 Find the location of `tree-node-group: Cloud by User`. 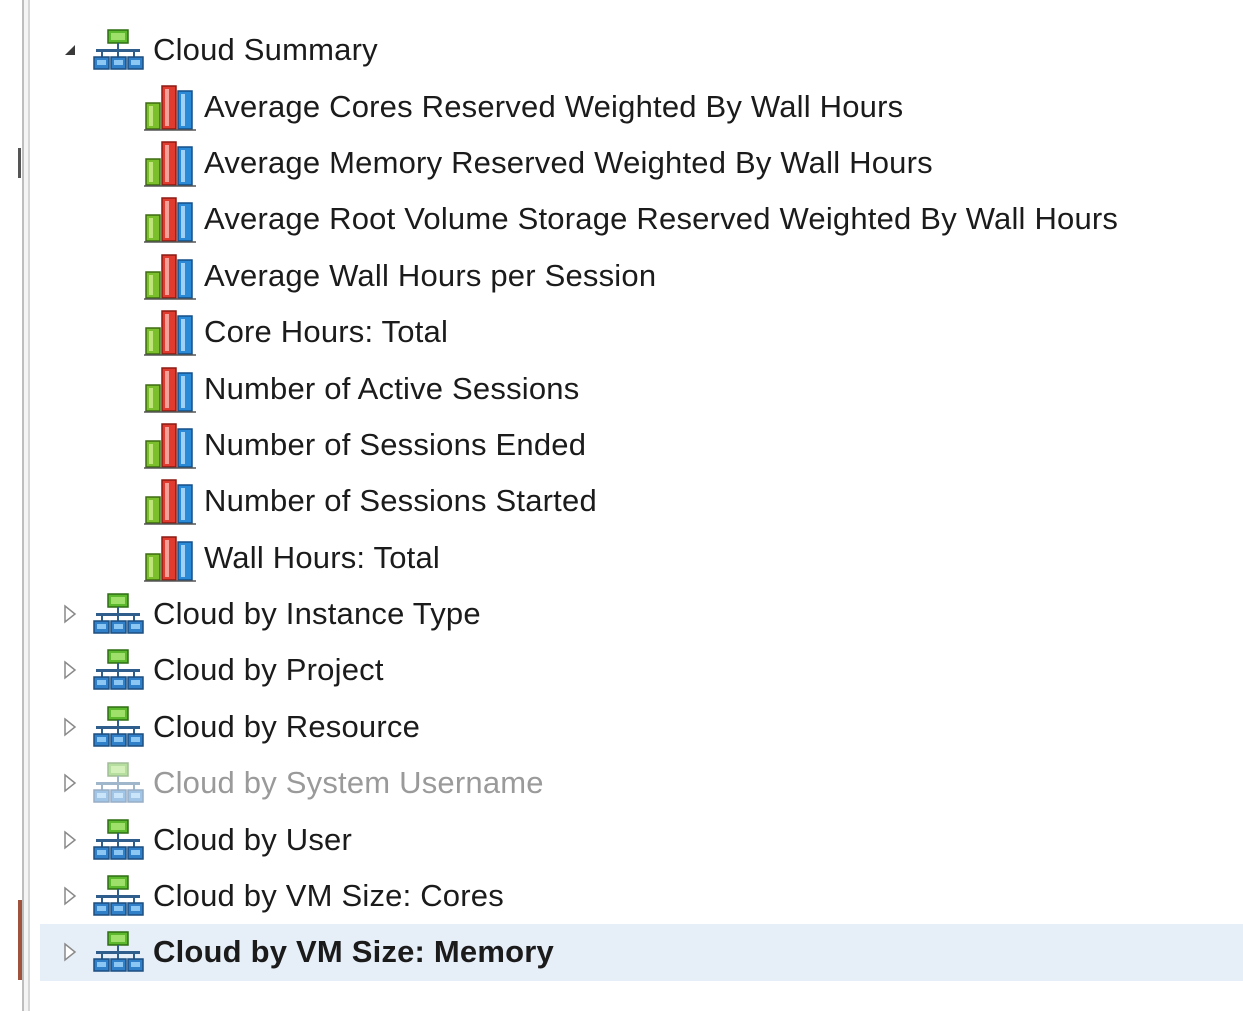

tree-node-group: Cloud by User is located at coordinates (641, 839).